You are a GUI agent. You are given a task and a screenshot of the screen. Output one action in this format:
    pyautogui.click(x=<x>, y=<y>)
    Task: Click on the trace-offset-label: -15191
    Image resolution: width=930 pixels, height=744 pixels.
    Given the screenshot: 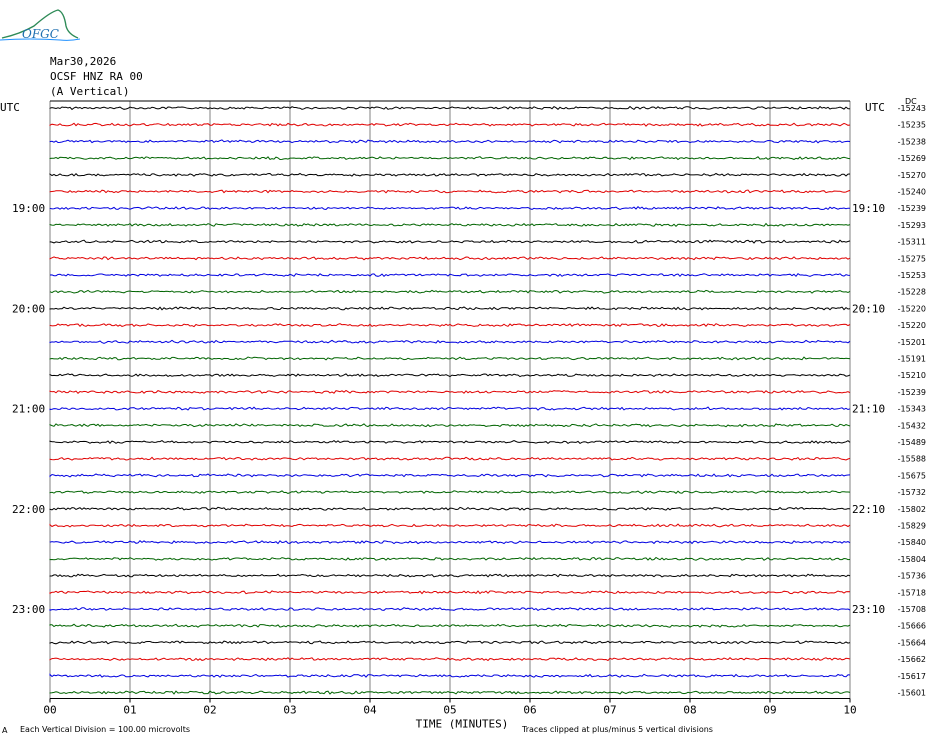 What is the action you would take?
    pyautogui.click(x=912, y=359)
    